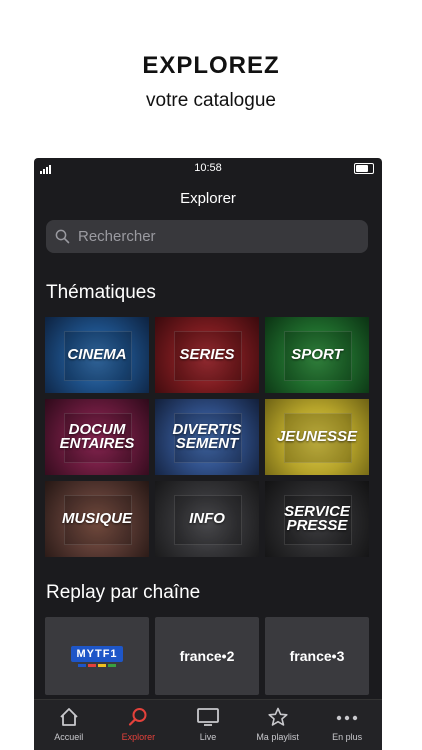  I want to click on tile-documentaires: DOCUM ENTAIRES, so click(97, 437).